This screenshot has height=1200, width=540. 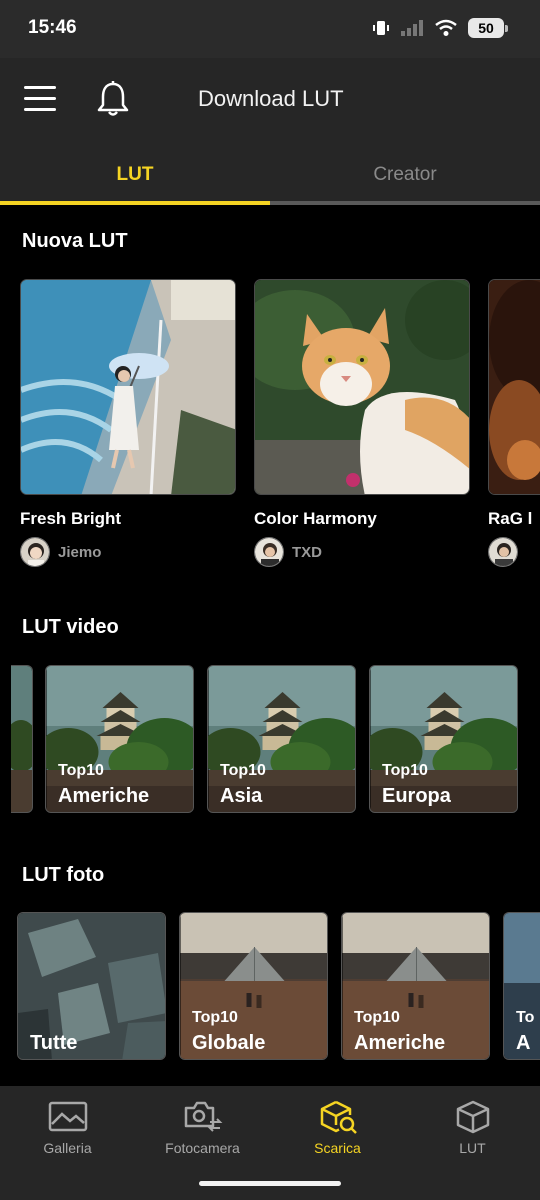 What do you see at coordinates (67, 1116) in the screenshot?
I see `gallery-icon` at bounding box center [67, 1116].